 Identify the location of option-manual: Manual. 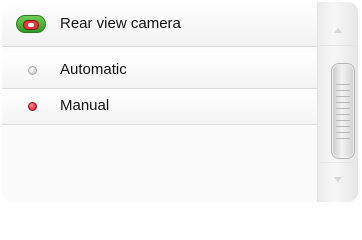
(159, 107).